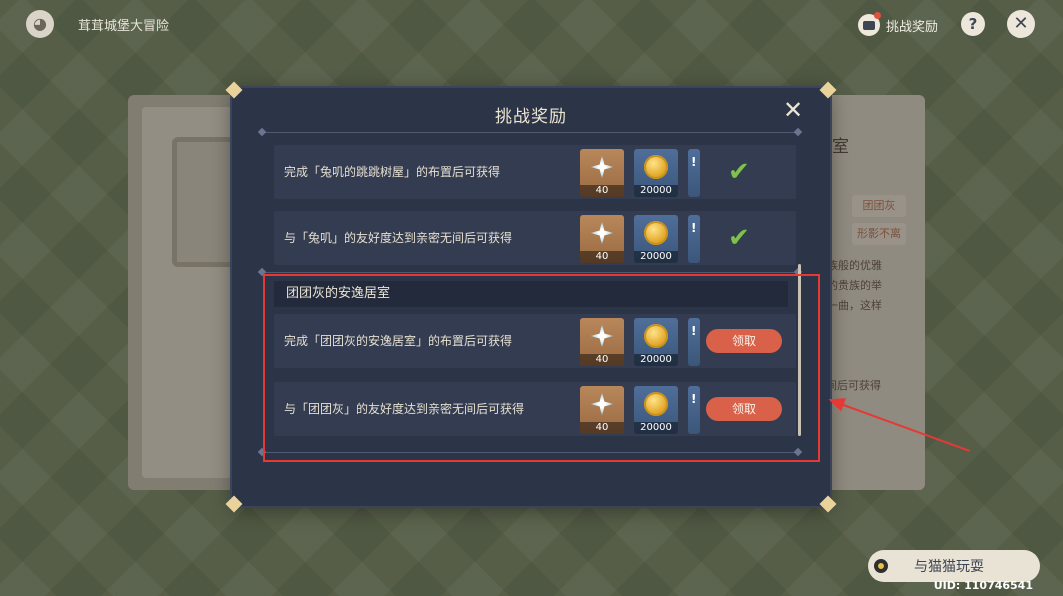  What do you see at coordinates (869, 24) in the screenshot?
I see `gift-icon` at bounding box center [869, 24].